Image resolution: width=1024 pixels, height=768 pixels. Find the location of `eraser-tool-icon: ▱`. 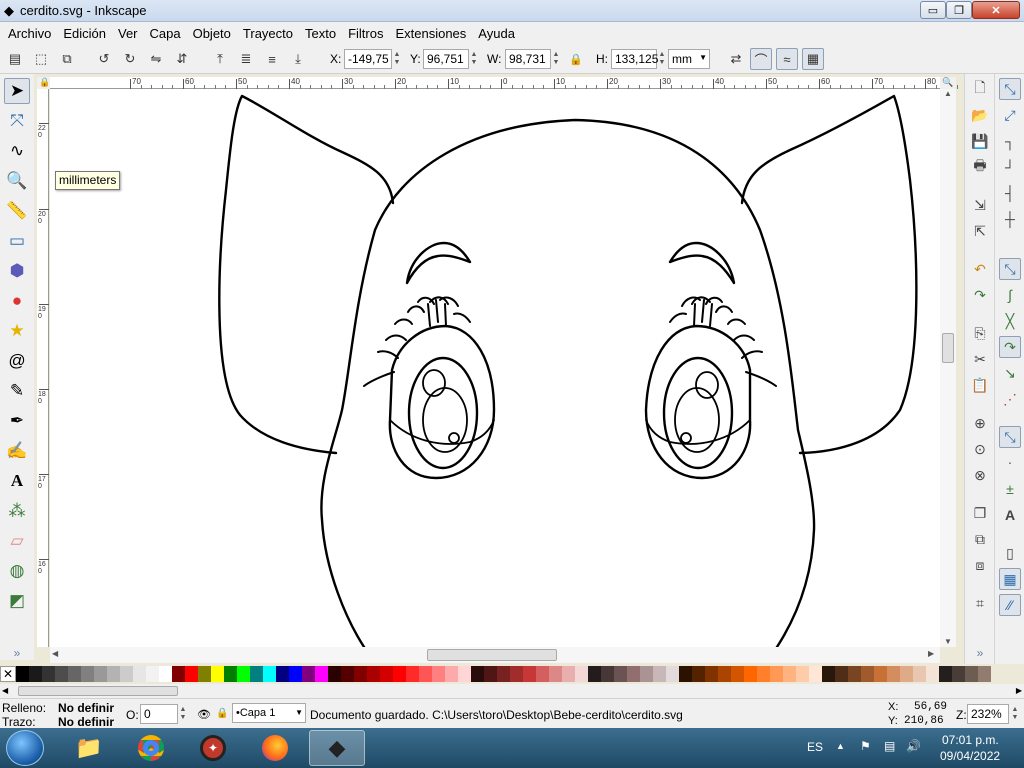

eraser-tool-icon: ▱ is located at coordinates (17, 541).